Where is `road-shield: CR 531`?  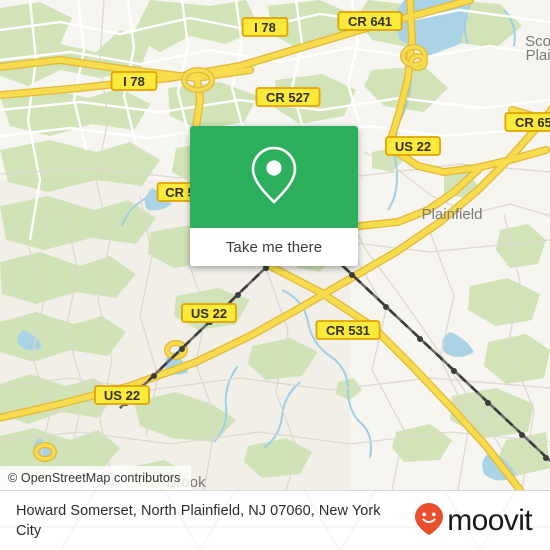
road-shield: CR 531 is located at coordinates (348, 330).